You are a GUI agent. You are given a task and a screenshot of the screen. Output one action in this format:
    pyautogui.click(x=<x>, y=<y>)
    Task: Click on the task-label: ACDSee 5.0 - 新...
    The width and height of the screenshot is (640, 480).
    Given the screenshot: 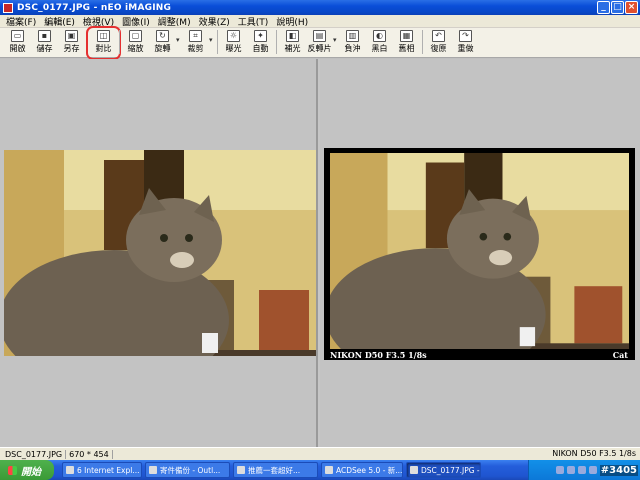 What is the action you would take?
    pyautogui.click(x=369, y=470)
    